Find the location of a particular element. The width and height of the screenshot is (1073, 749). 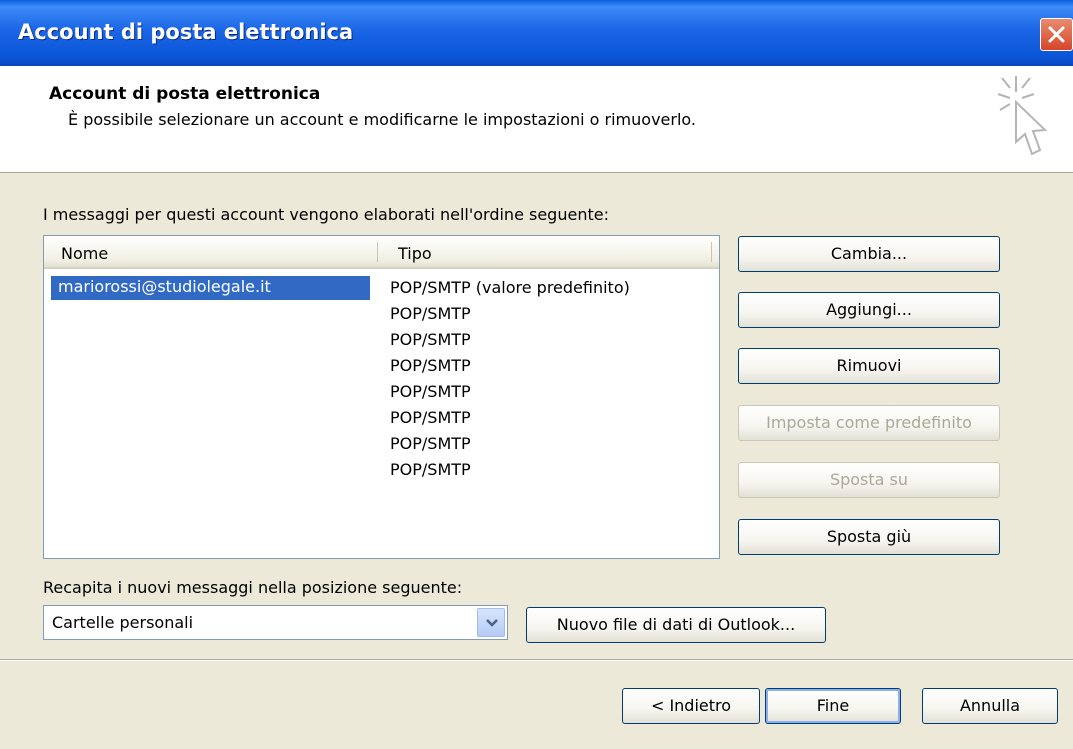

move-down-button: Sposta giù is located at coordinates (869, 537).